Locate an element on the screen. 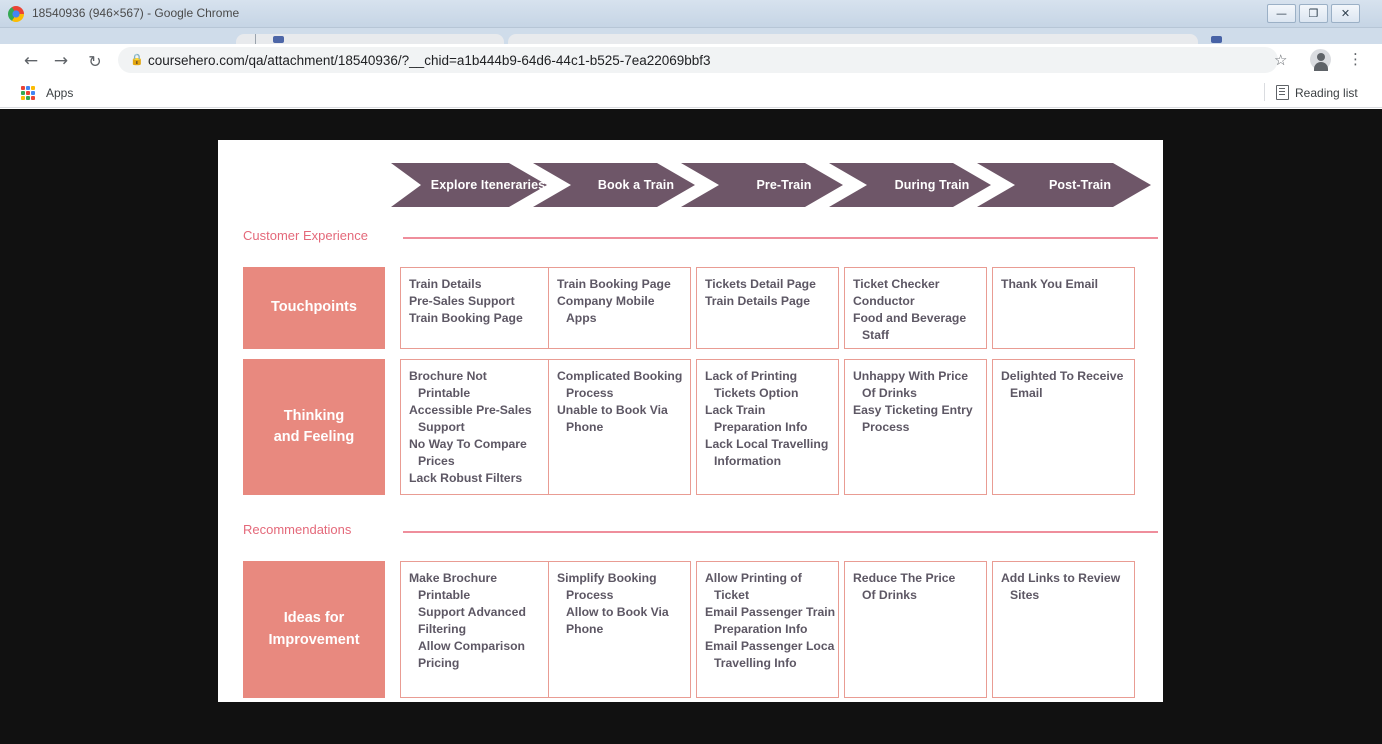 This screenshot has height=744, width=1382. minimize-button: — is located at coordinates (1281, 13).